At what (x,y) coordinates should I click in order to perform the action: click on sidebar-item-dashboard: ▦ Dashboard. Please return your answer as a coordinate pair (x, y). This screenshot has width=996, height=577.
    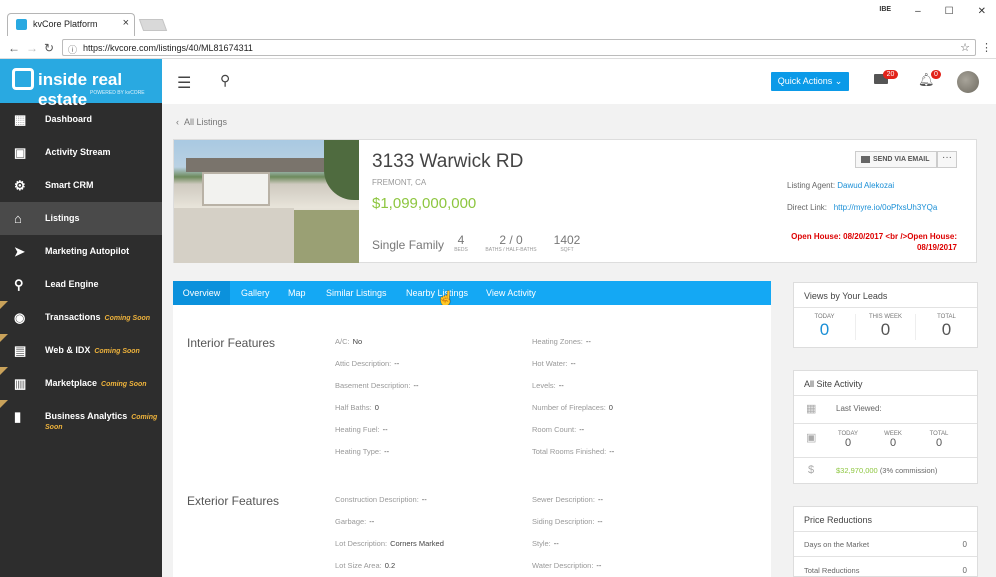
    Looking at the image, I should click on (81, 119).